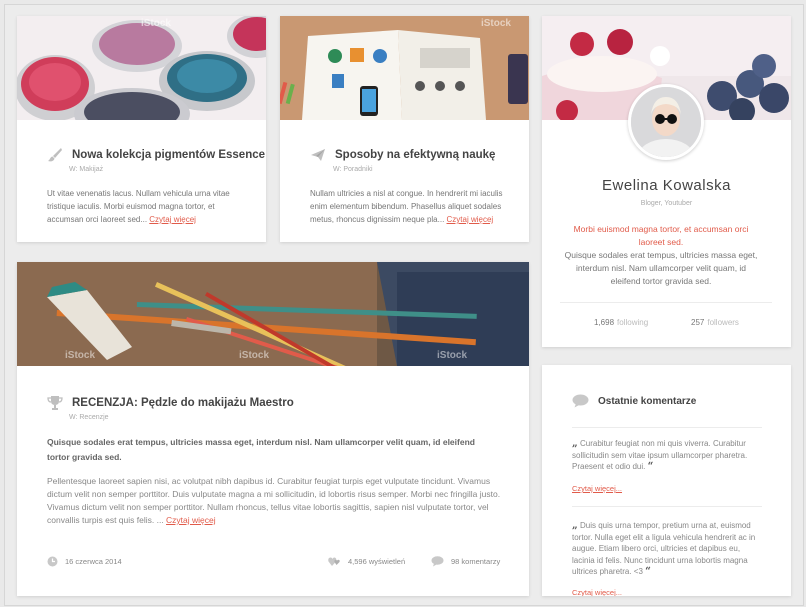 Image resolution: width=806 pixels, height=607 pixels. What do you see at coordinates (723, 322) in the screenshot?
I see `followers-label: followers` at bounding box center [723, 322].